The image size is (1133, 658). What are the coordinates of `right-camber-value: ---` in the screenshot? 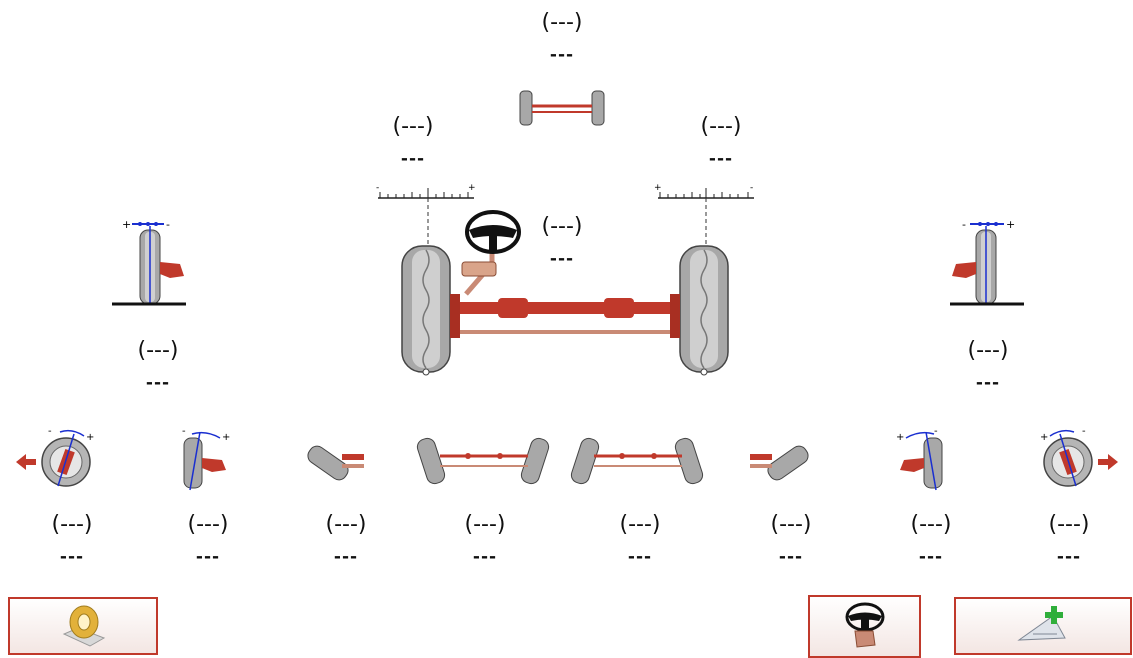 It's located at (988, 383).